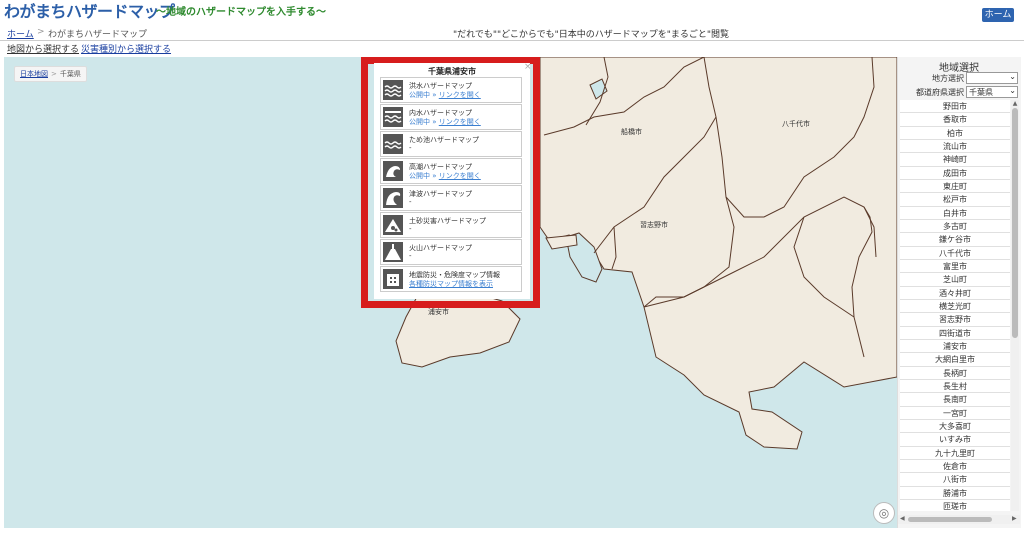 This screenshot has height=533, width=1024. What do you see at coordinates (955, 107) in the screenshot?
I see `municipality-item: 野田市` at bounding box center [955, 107].